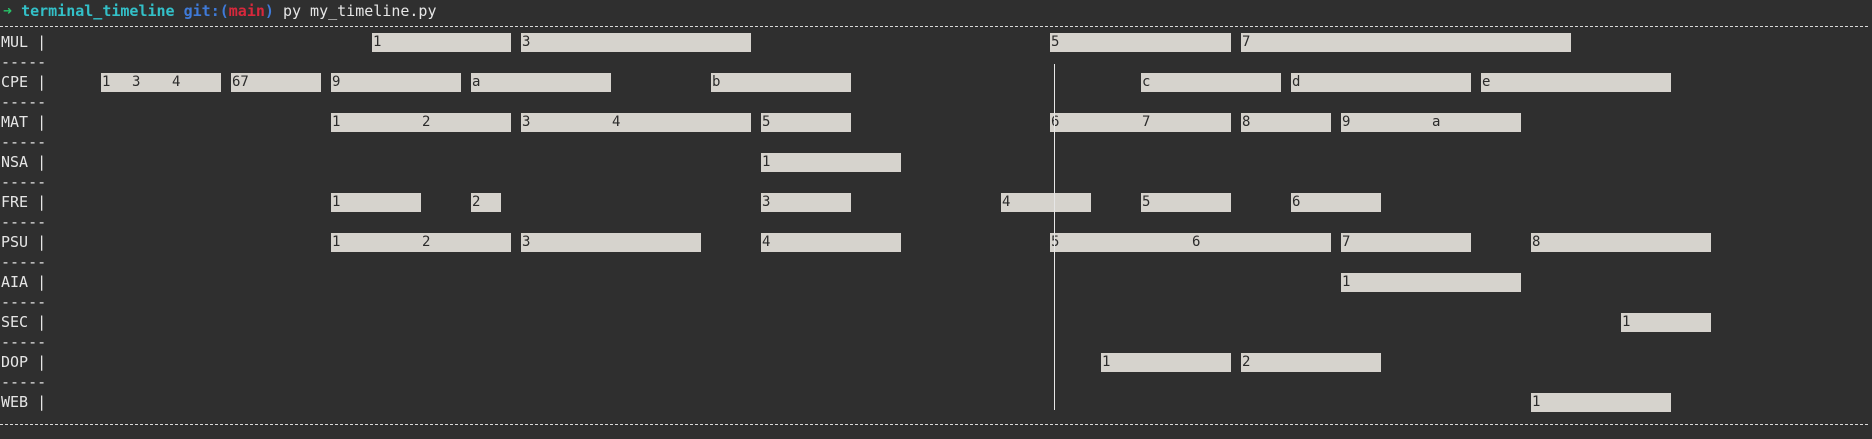 This screenshot has height=439, width=1872. Describe the element at coordinates (1296, 81) in the screenshot. I see `bar-tick-label: d` at that location.